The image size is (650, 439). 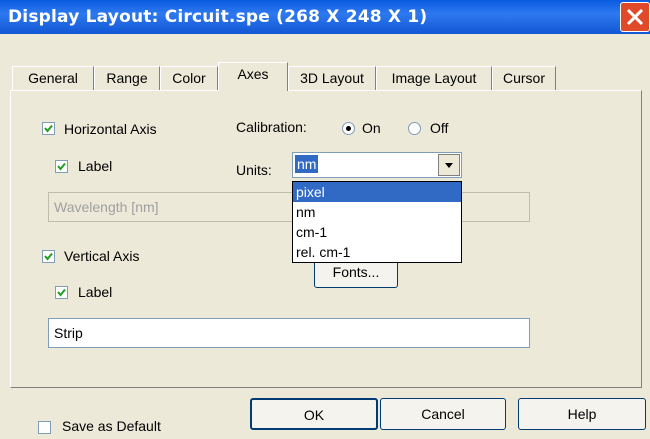 I want to click on tab-general: General, so click(x=53, y=78).